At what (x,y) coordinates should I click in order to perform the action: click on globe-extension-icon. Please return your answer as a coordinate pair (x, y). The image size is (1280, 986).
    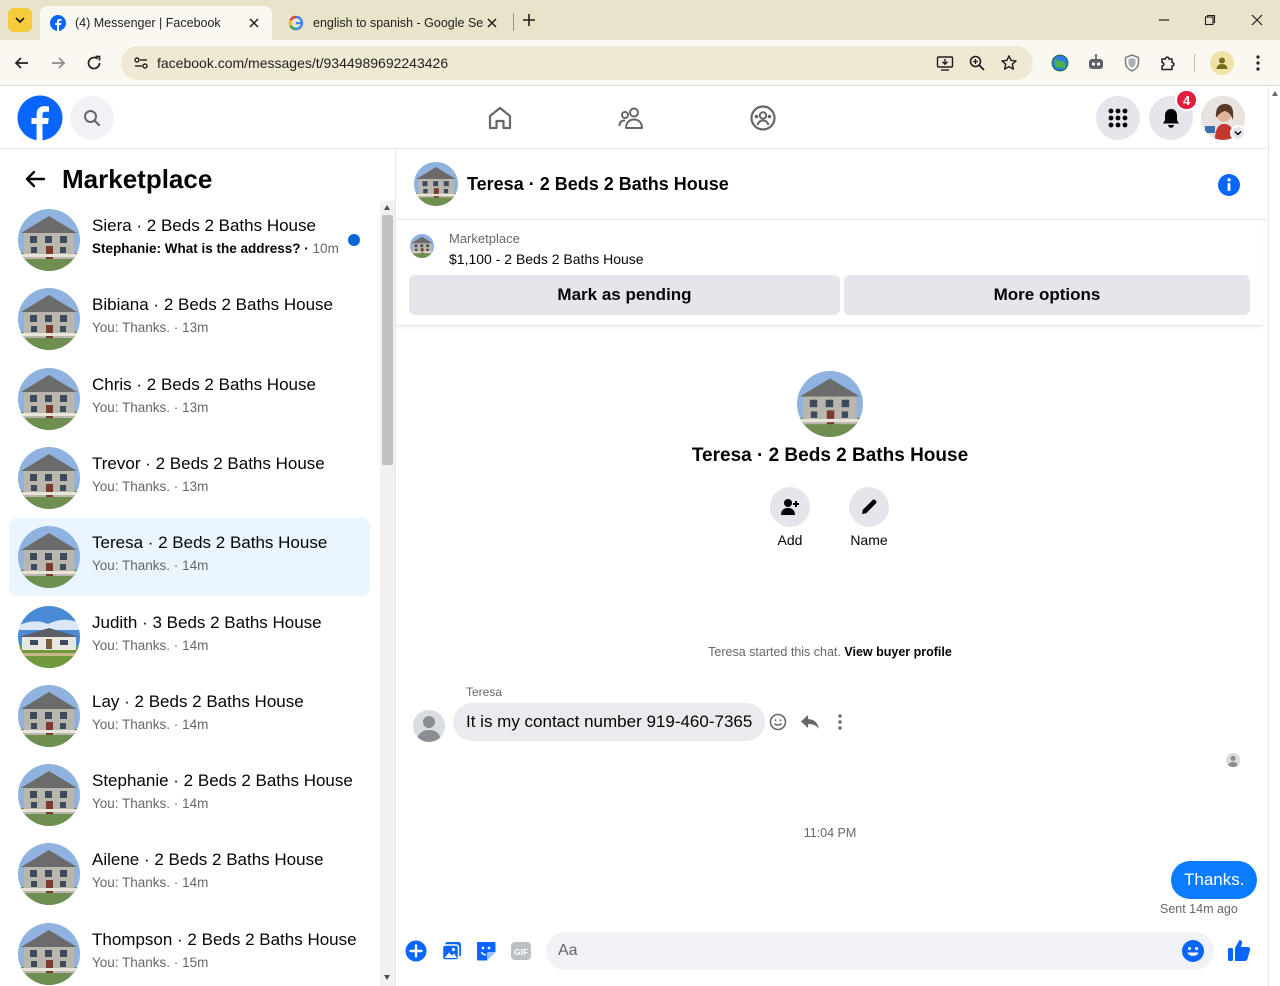
    Looking at the image, I should click on (1060, 63).